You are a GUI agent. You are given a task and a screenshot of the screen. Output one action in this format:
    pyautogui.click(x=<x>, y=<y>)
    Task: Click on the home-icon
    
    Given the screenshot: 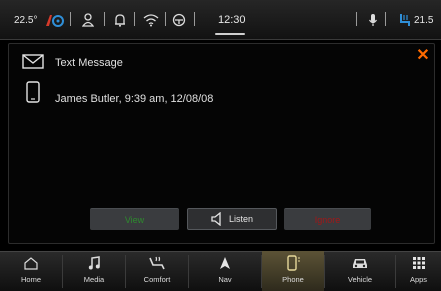 What is the action you would take?
    pyautogui.click(x=31, y=263)
    